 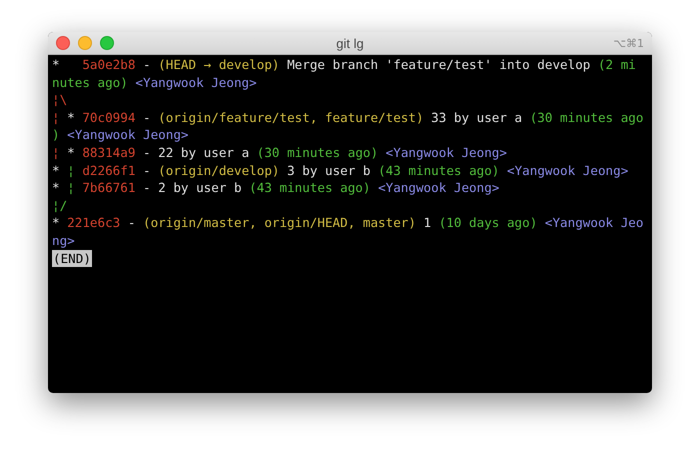 I want to click on terminal-line: * 5a0e2b8 - (HEAD → develop) Merge branch 'feature/test' into develop (2 mi, so click(x=344, y=65).